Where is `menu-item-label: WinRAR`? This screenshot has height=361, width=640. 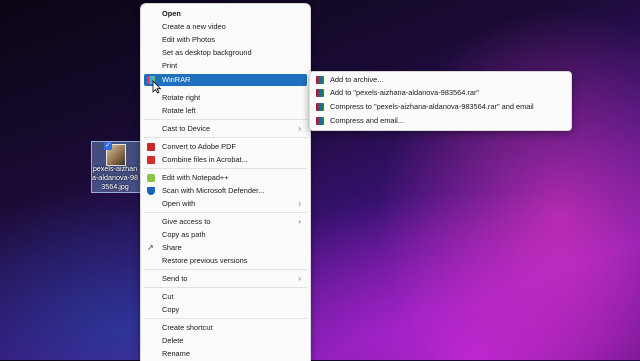 menu-item-label: WinRAR is located at coordinates (176, 79).